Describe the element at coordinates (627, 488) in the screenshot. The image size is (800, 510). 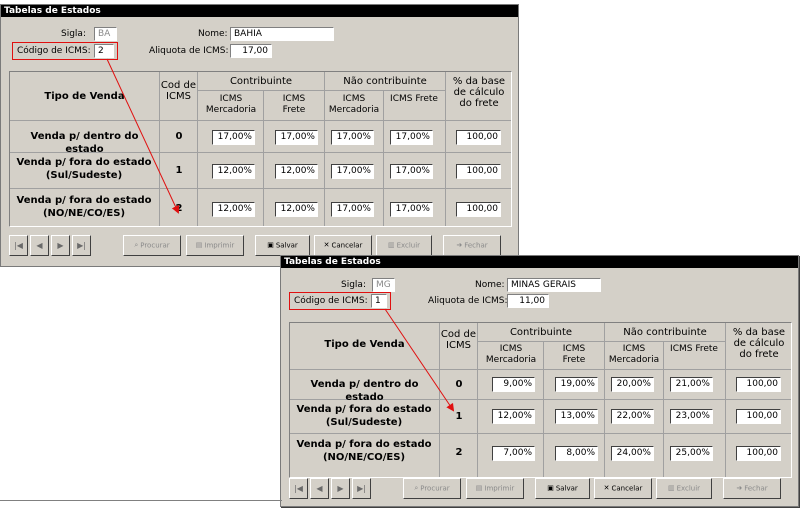
I see `cancelar-label: Cancelar` at that location.